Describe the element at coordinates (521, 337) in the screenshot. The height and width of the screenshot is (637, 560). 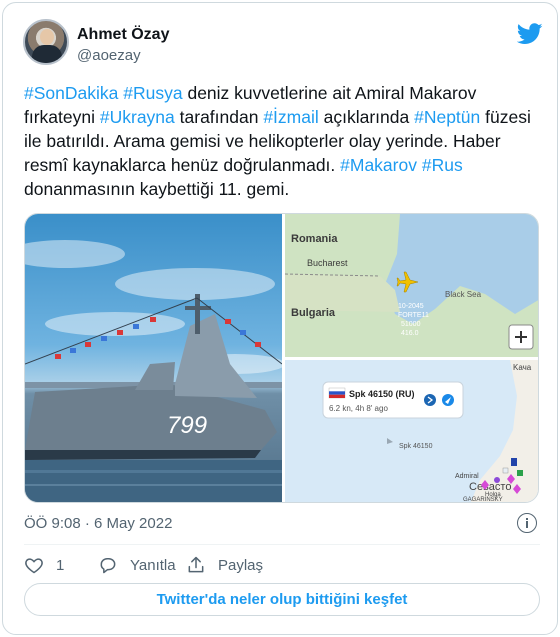
I see `zoom-in-button` at that location.